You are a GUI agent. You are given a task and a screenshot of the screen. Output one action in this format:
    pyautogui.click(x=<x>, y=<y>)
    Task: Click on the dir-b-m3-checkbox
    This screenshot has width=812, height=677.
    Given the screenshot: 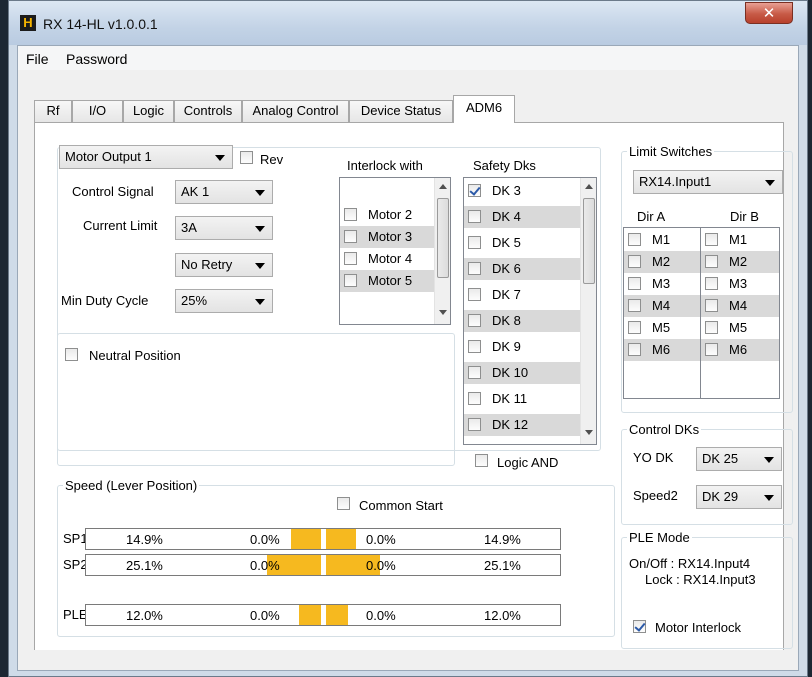 What is the action you would take?
    pyautogui.click(x=711, y=283)
    